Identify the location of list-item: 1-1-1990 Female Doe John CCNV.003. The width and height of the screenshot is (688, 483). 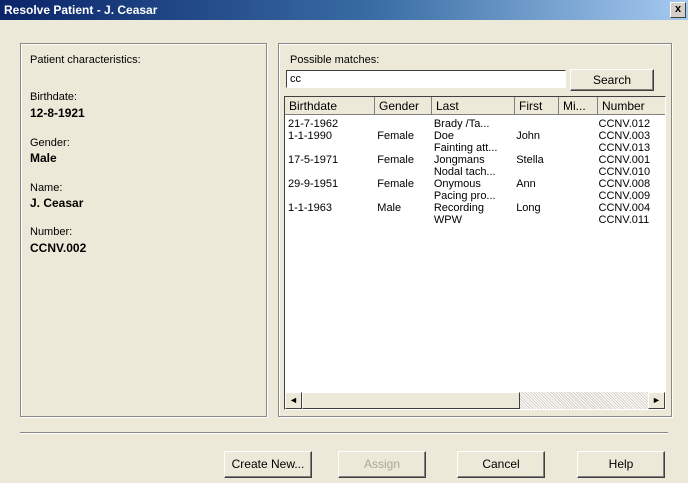
(475, 136).